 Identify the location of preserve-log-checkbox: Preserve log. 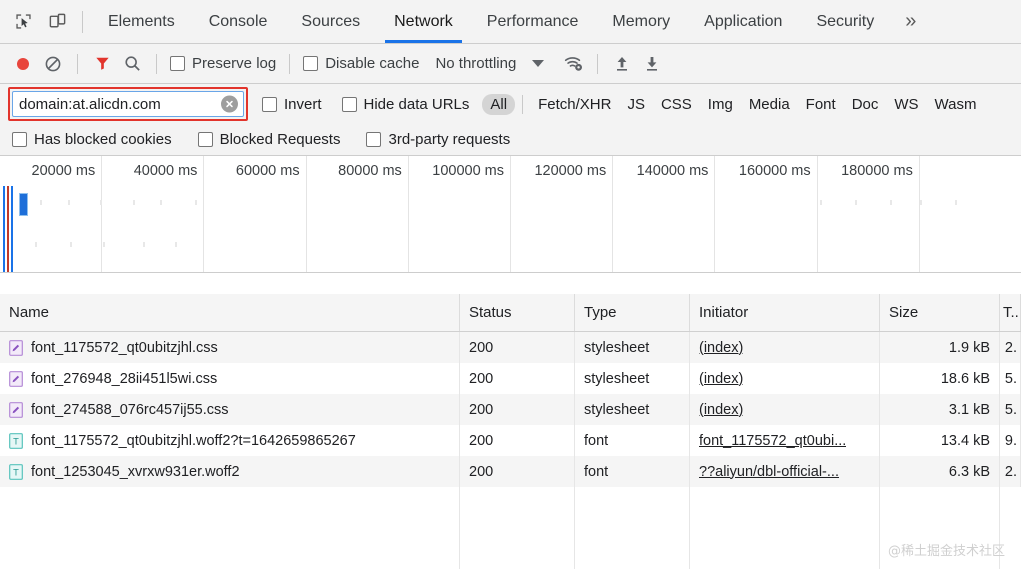
(223, 63).